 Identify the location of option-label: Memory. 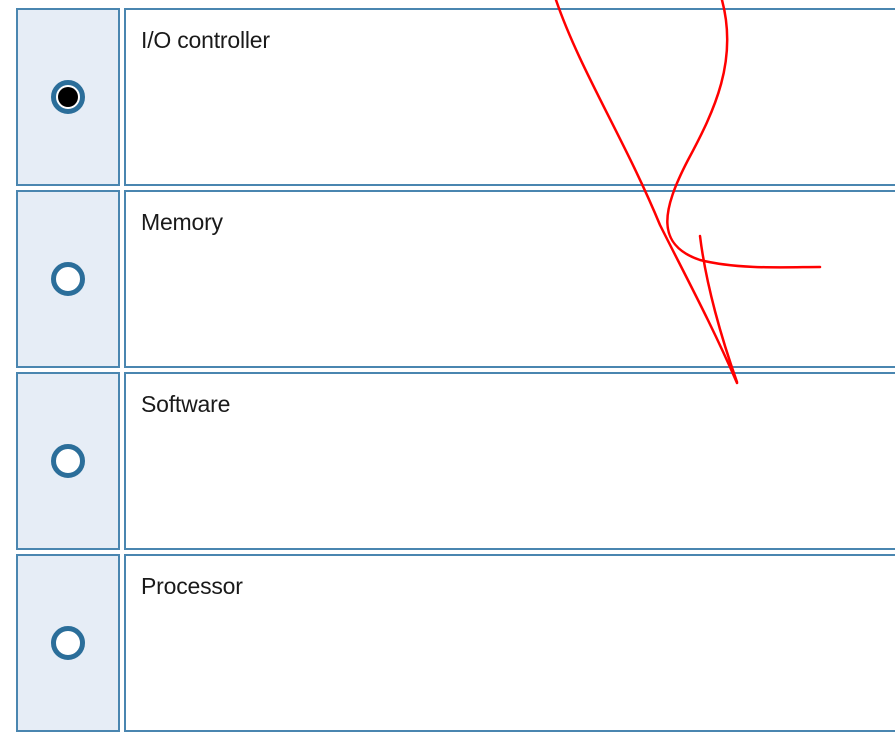
(182, 222).